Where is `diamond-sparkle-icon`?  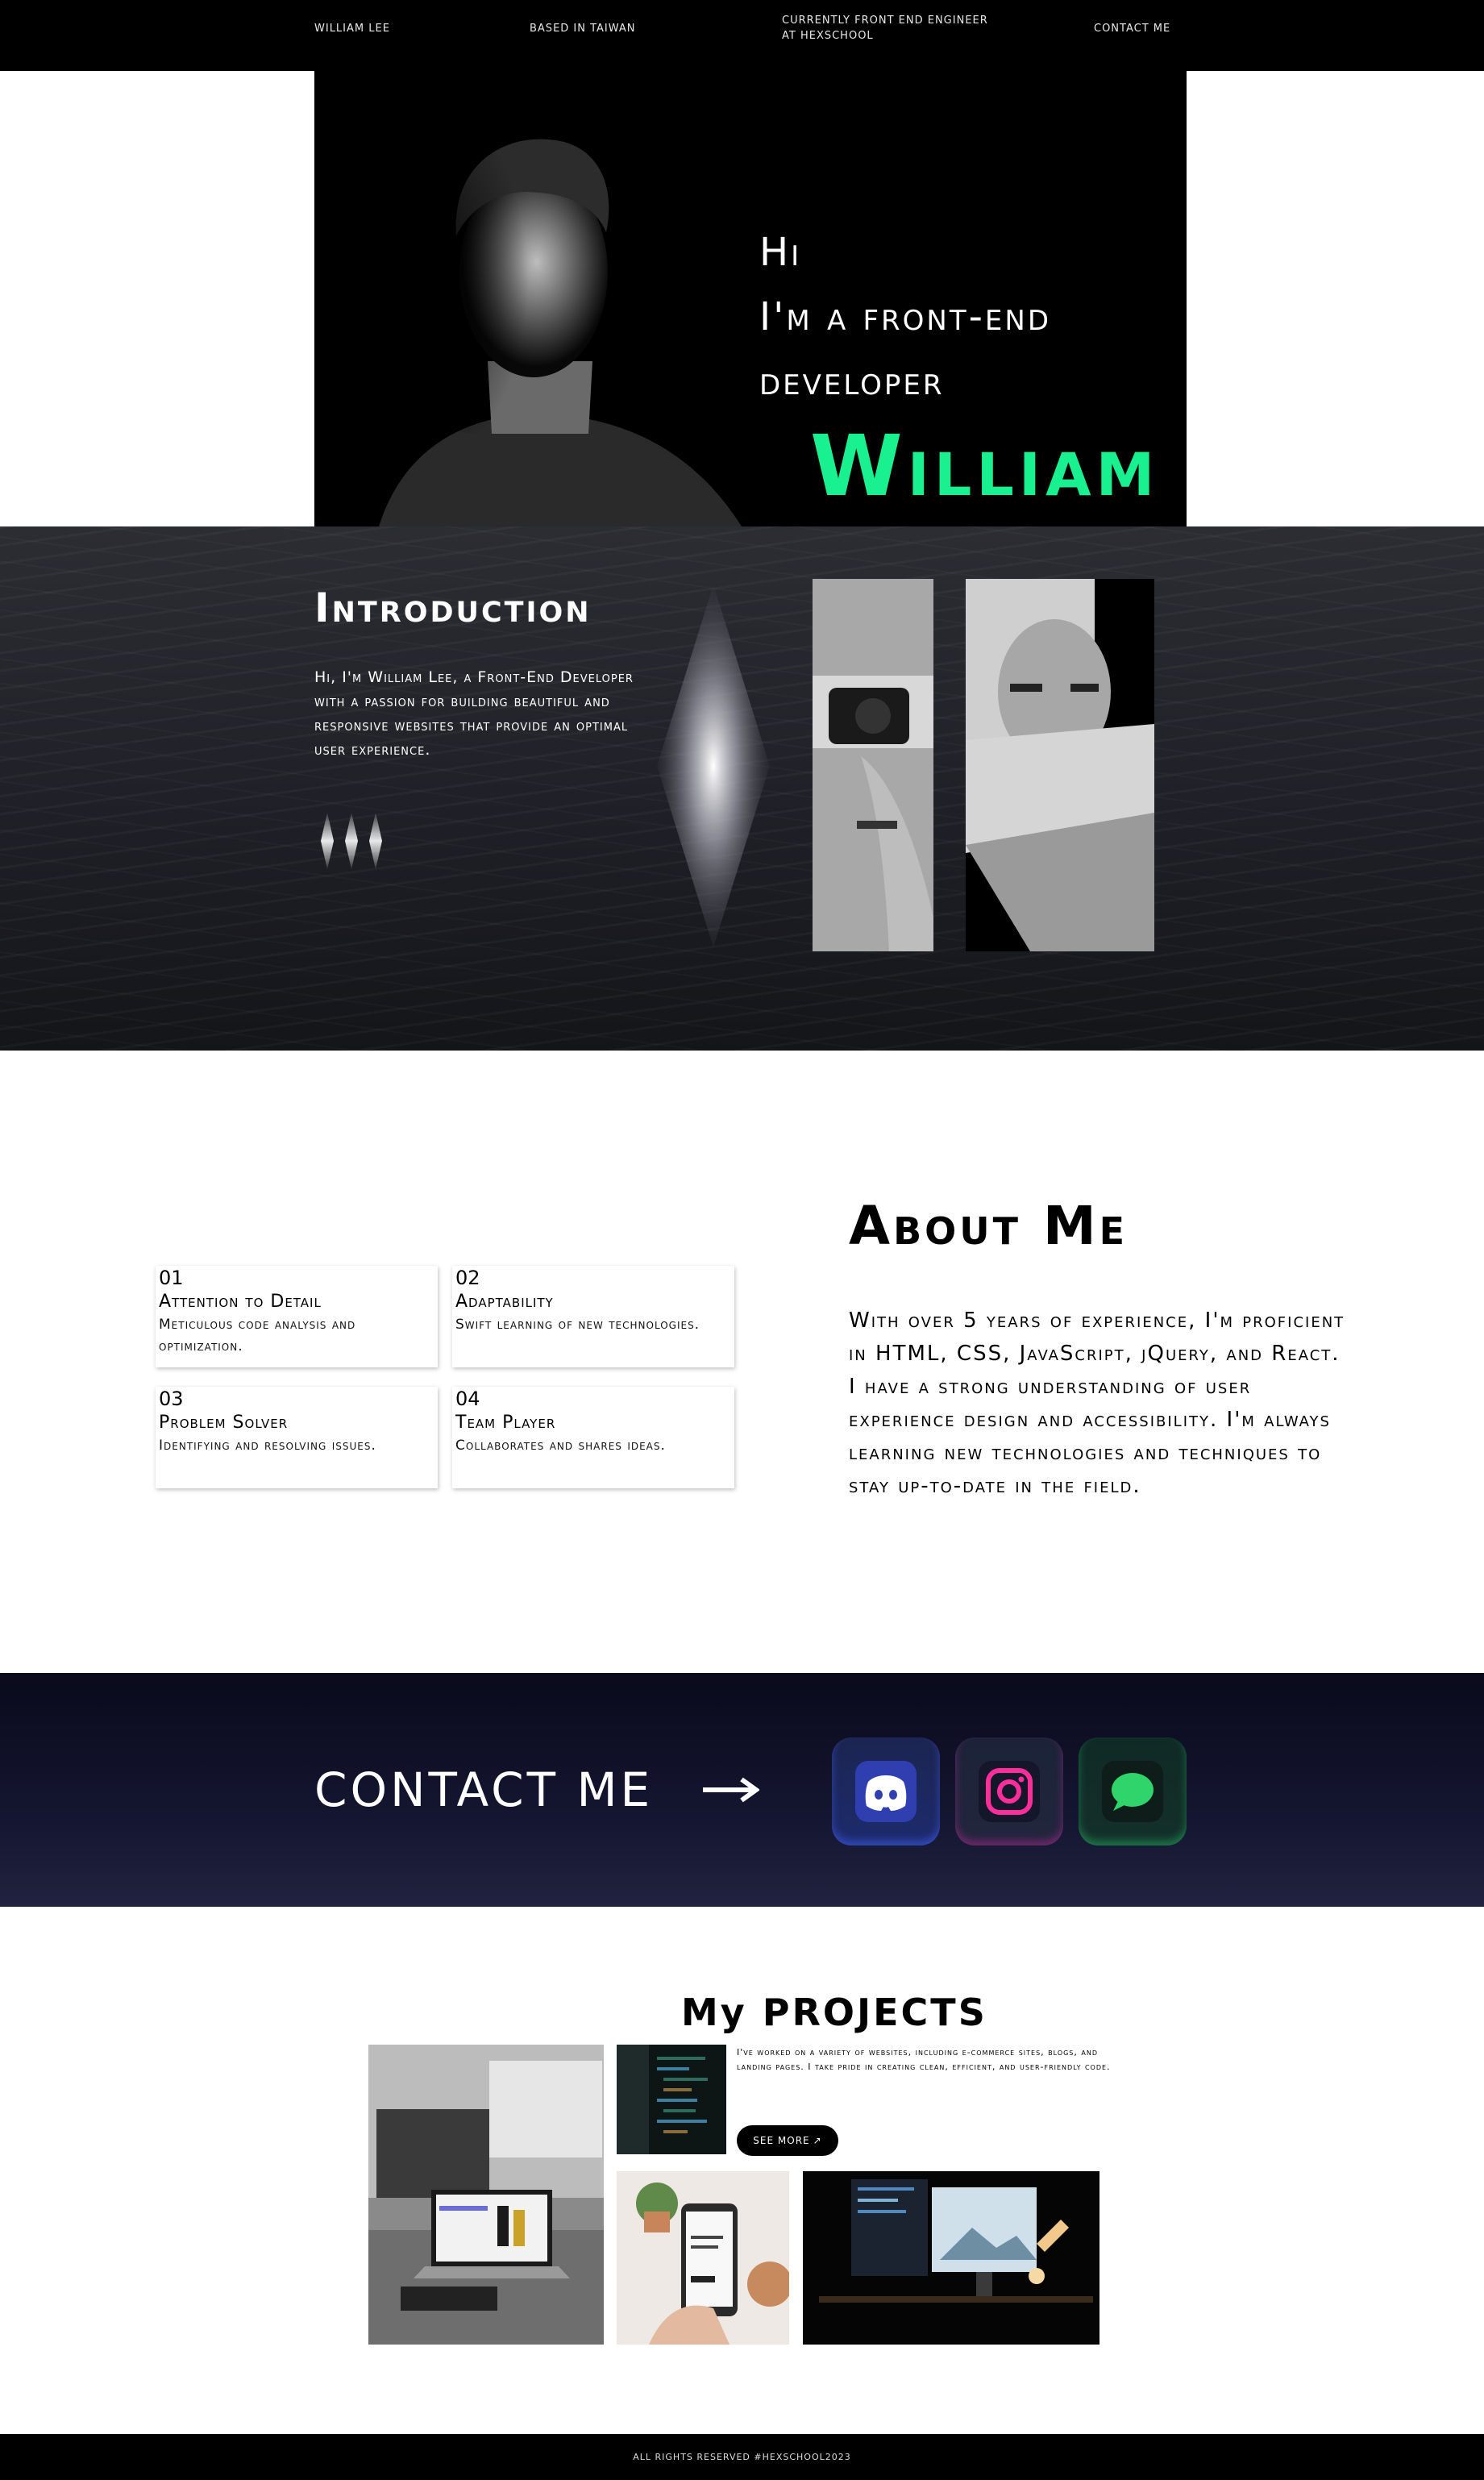
diamond-sparkle-icon is located at coordinates (713, 766).